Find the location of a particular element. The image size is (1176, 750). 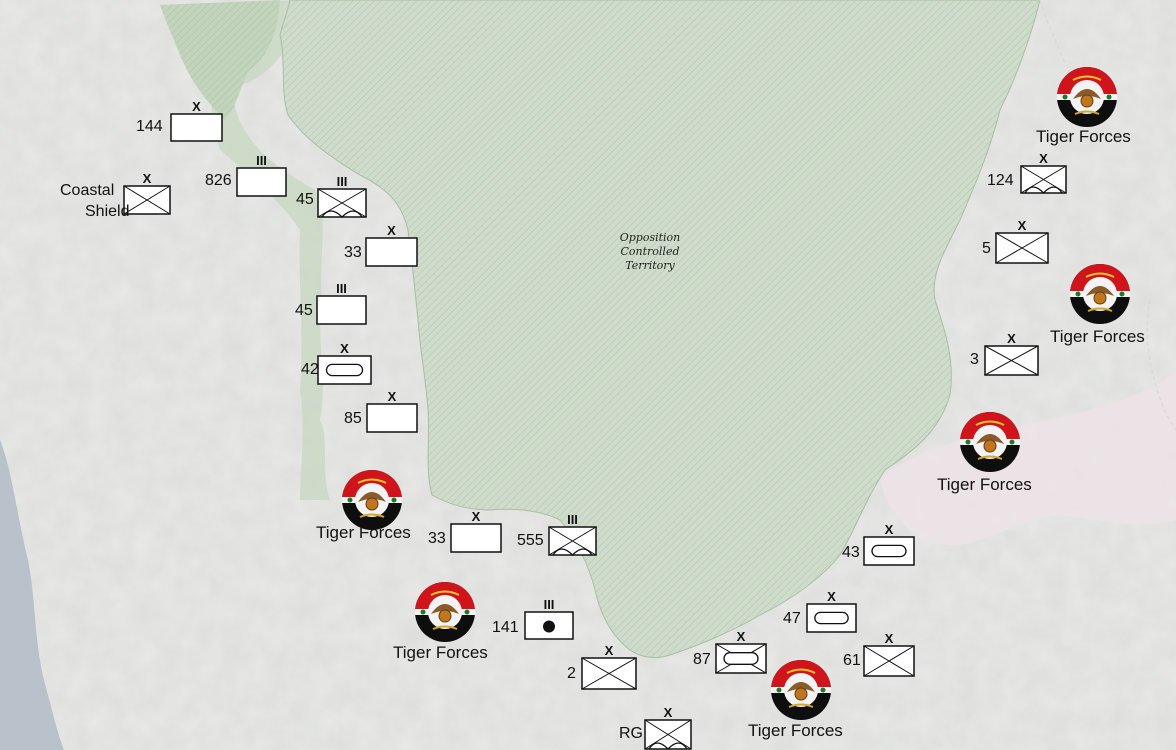

unit-label: 47 is located at coordinates (792, 618).